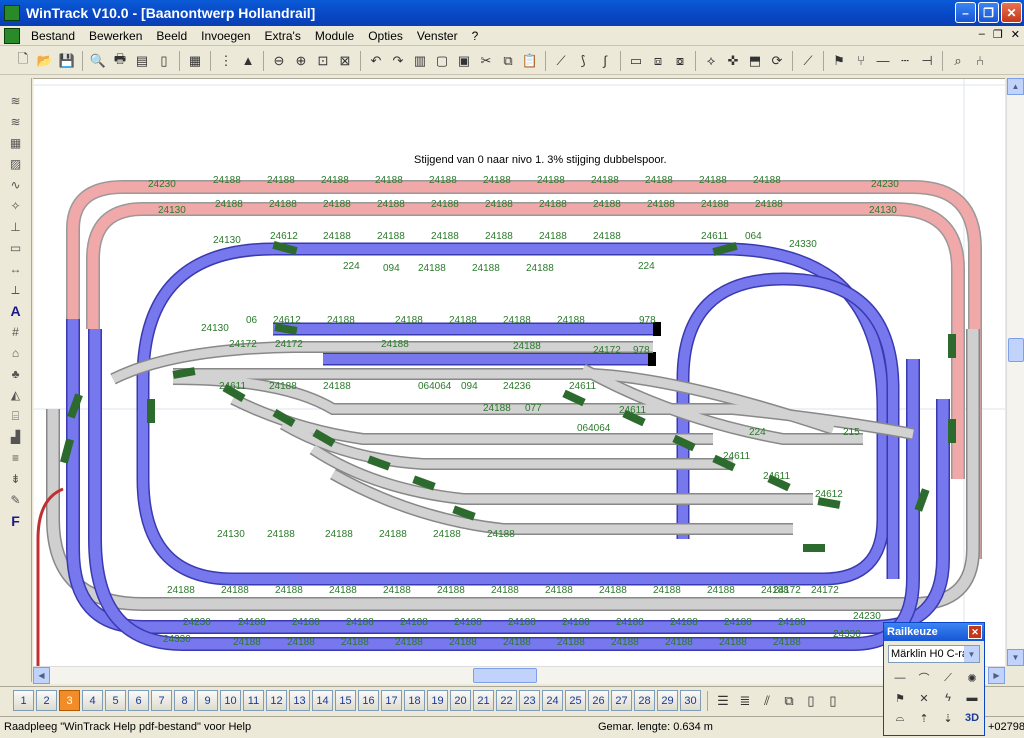  What do you see at coordinates (391, 700) in the screenshot?
I see `layer-button-17: 17` at bounding box center [391, 700].